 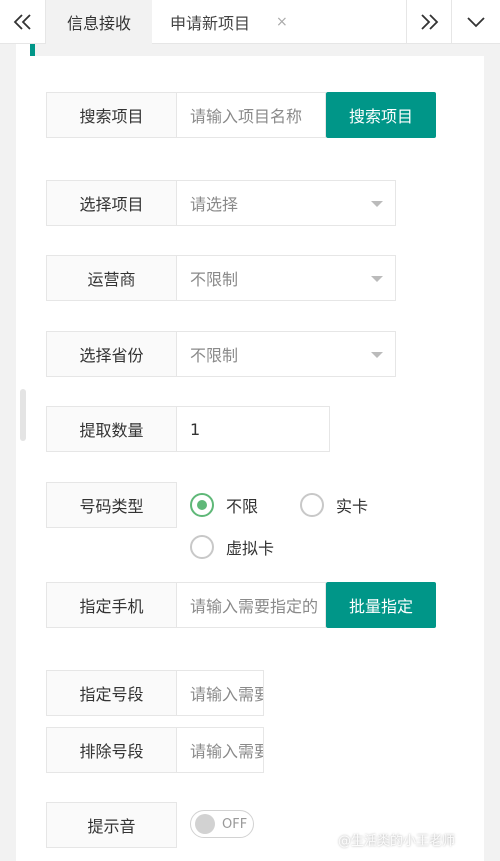 I want to click on province-dropdown: 不限制, so click(x=286, y=354).